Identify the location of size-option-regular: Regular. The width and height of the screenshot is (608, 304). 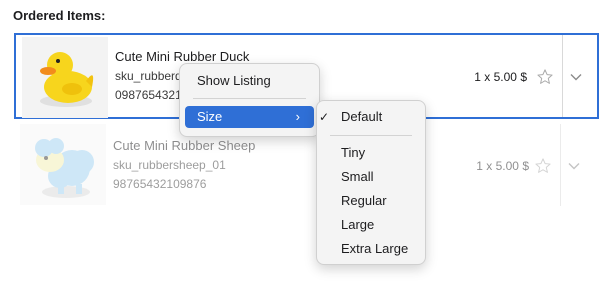
(371, 201).